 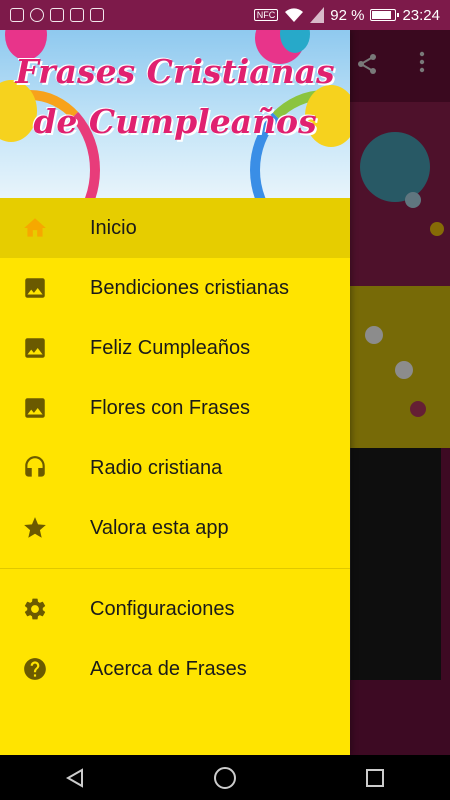 What do you see at coordinates (45, 528) in the screenshot?
I see `star-icon` at bounding box center [45, 528].